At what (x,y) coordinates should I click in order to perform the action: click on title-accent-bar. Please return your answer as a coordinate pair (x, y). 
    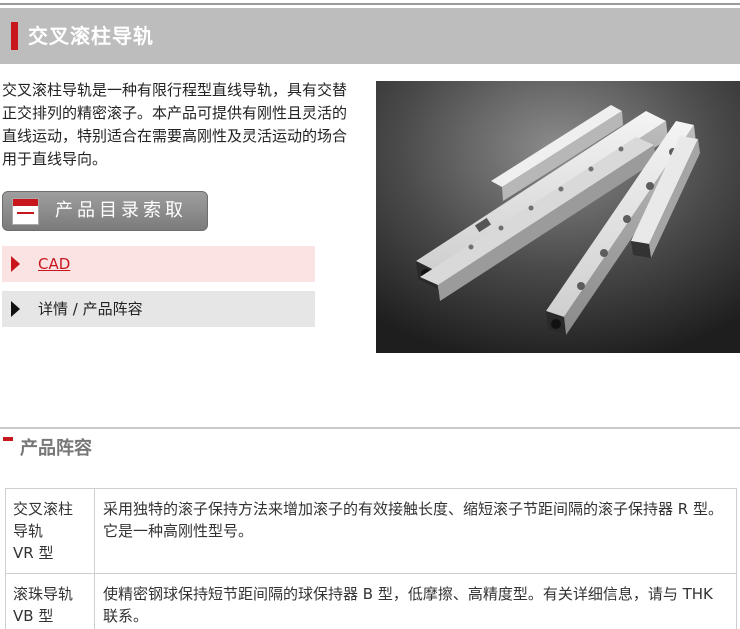
    Looking at the image, I should click on (14, 36).